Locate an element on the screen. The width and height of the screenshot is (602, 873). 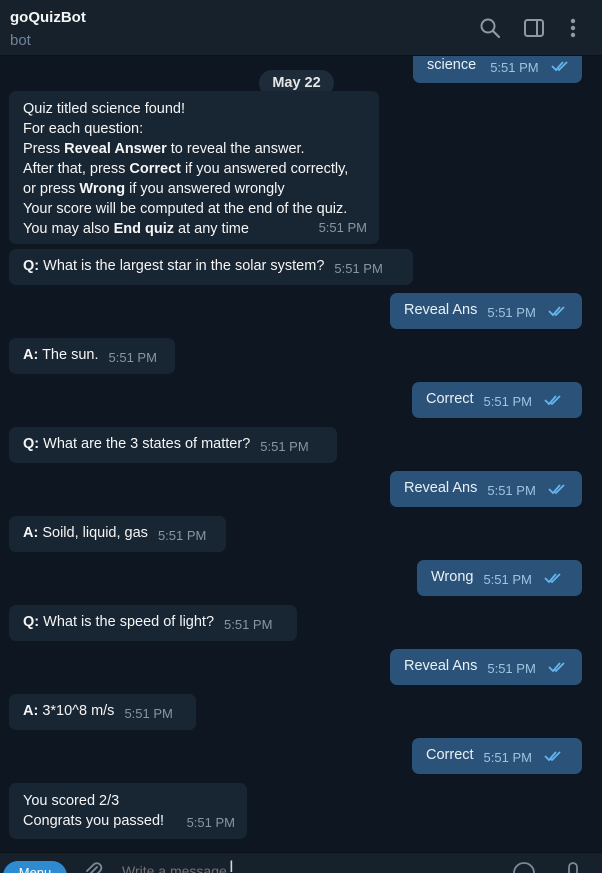
message-input is located at coordinates (302, 868).